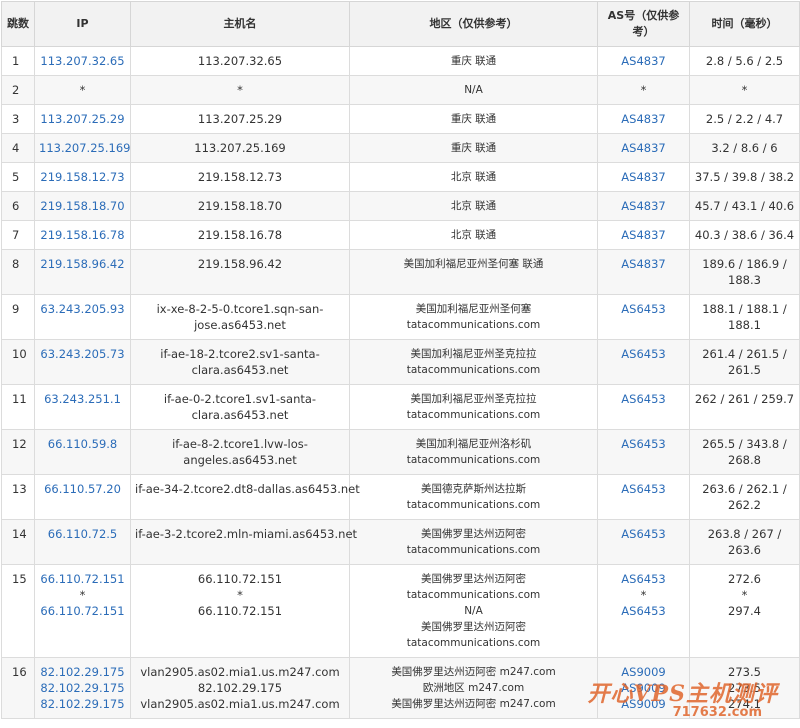 Image resolution: width=800 pixels, height=728 pixels. What do you see at coordinates (473, 399) in the screenshot?
I see `region-text: 美国加利福尼亚州圣克拉拉` at bounding box center [473, 399].